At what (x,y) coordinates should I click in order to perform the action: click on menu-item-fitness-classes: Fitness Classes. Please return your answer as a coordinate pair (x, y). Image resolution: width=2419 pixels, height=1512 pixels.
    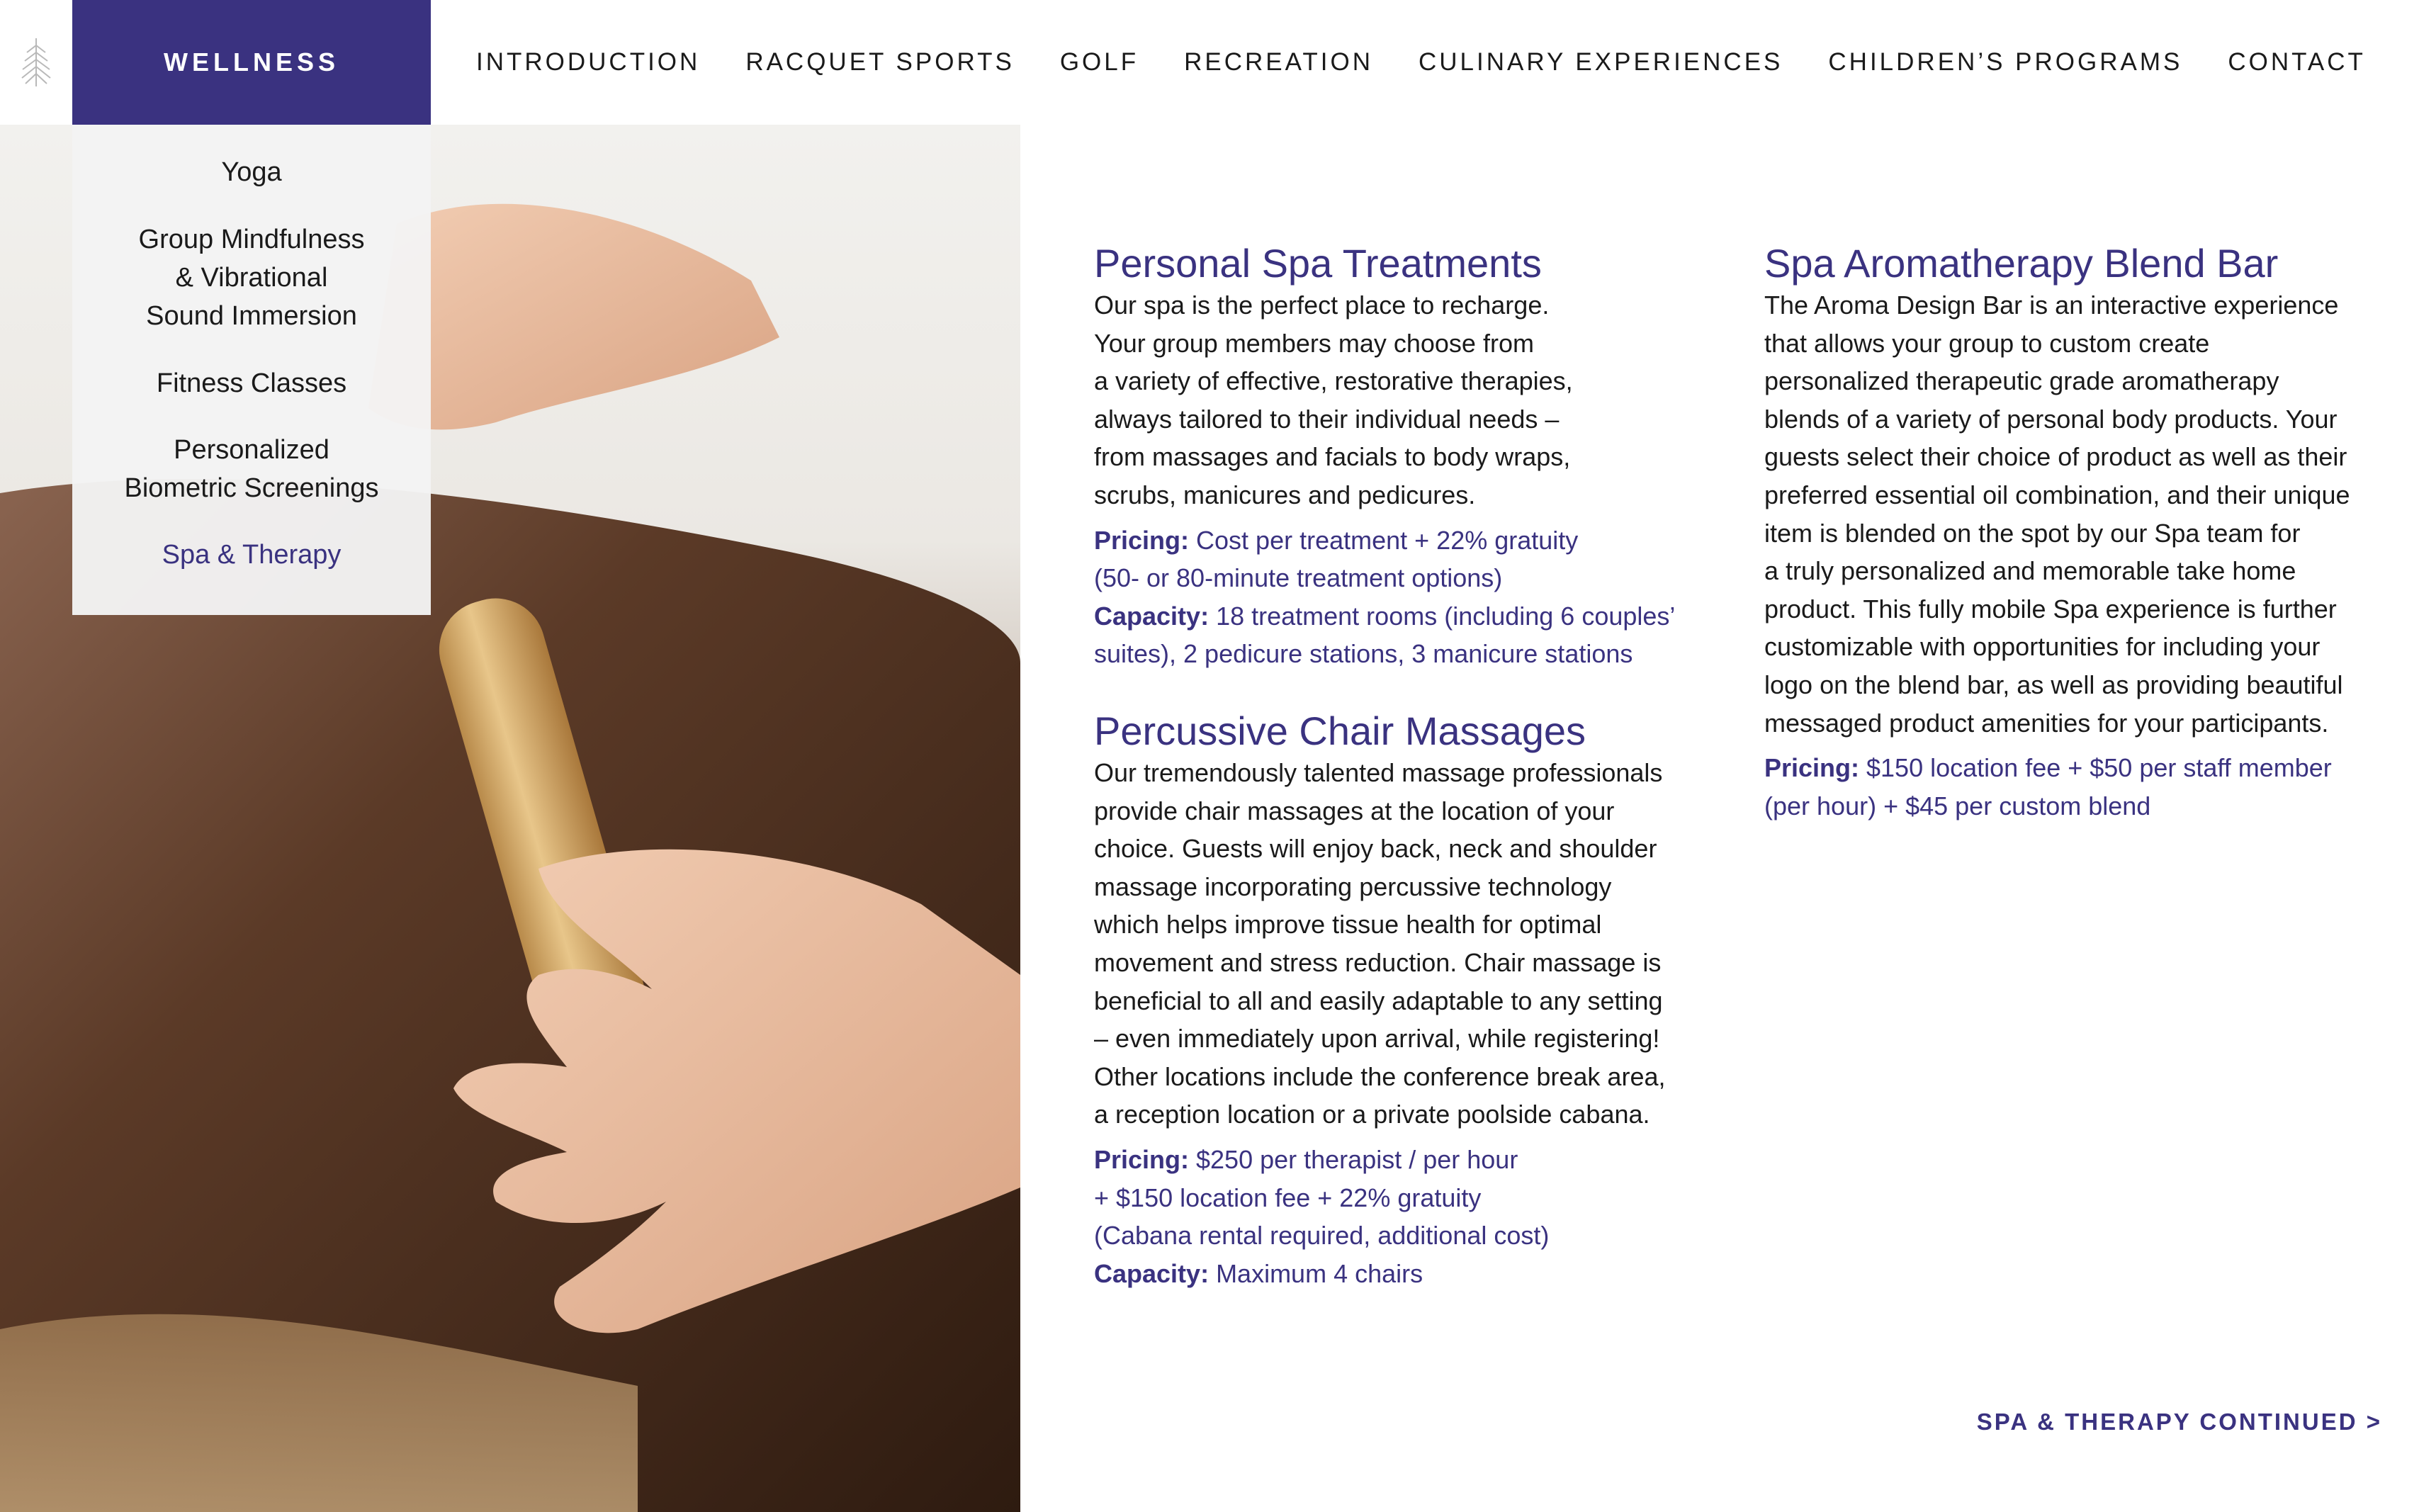
    Looking at the image, I should click on (252, 383).